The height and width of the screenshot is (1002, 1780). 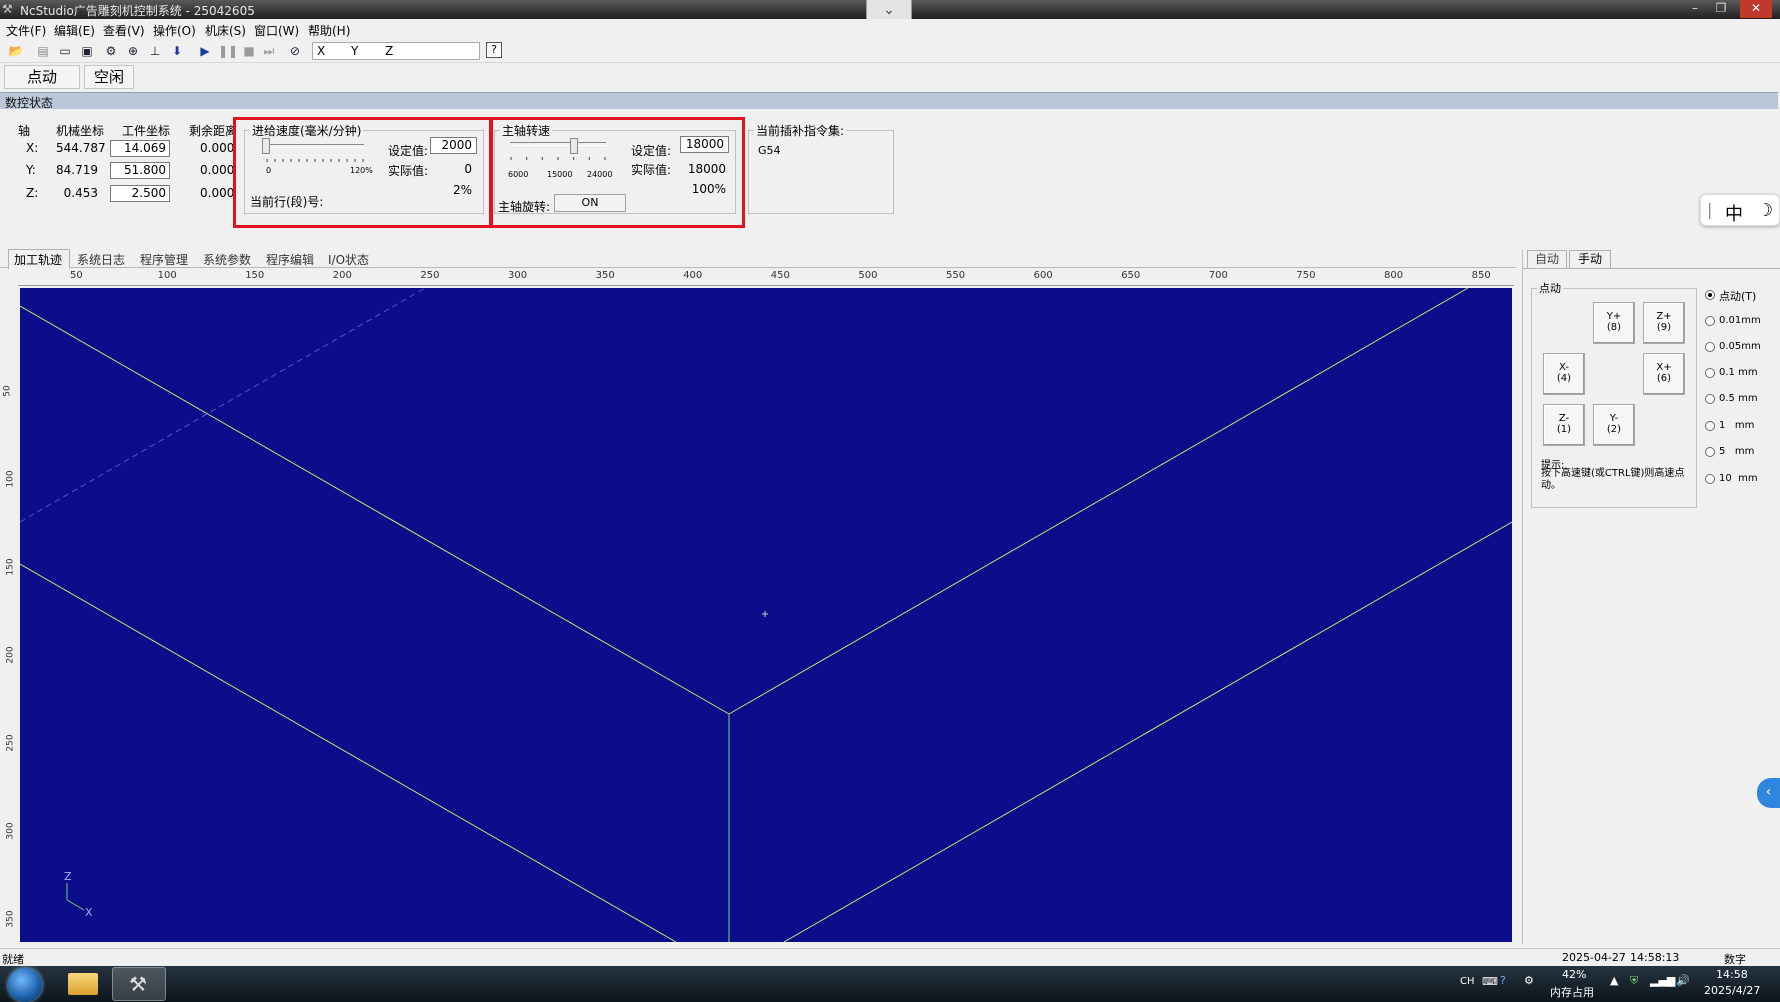 I want to click on status-bar: 就绪 2025-04-27 14:58:13 数字, so click(x=890, y=957).